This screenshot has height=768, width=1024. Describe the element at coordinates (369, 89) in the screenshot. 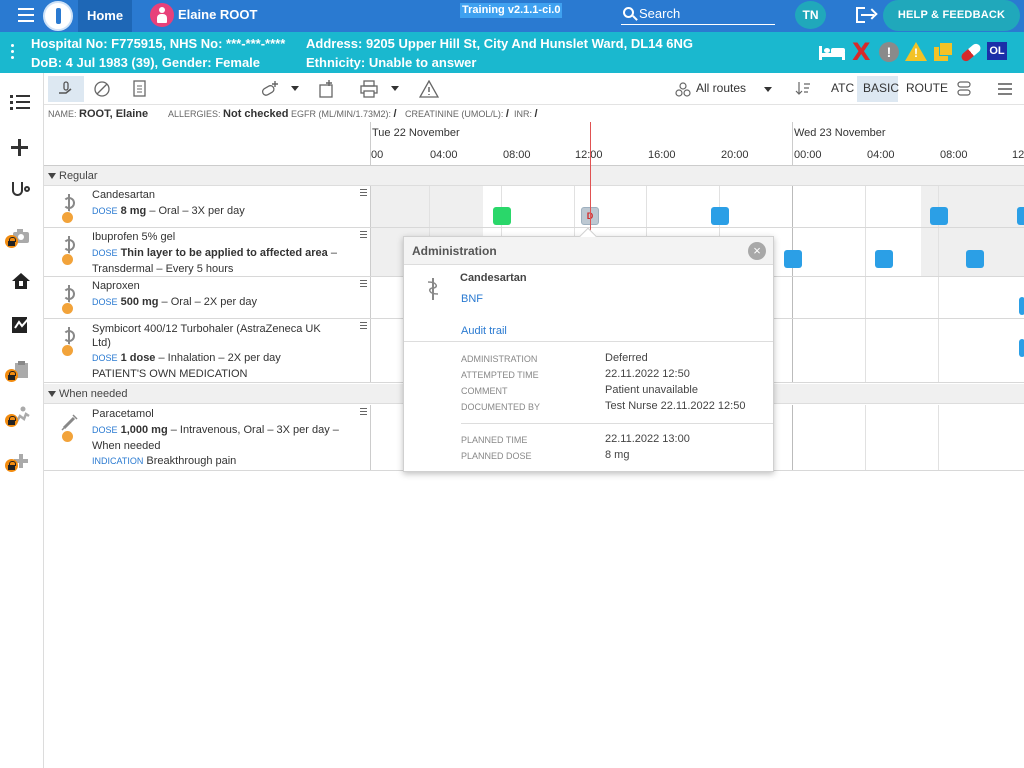

I see `print-button` at that location.